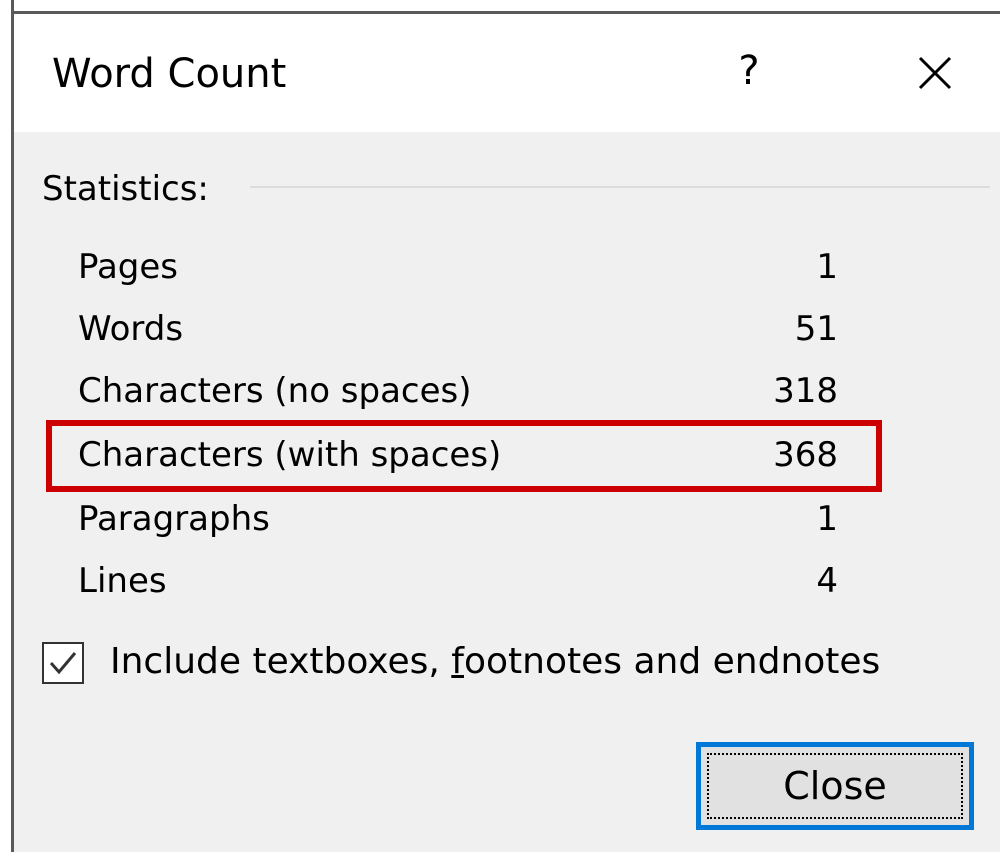 The image size is (1000, 852). What do you see at coordinates (131, 329) in the screenshot?
I see `stat-label: Words` at bounding box center [131, 329].